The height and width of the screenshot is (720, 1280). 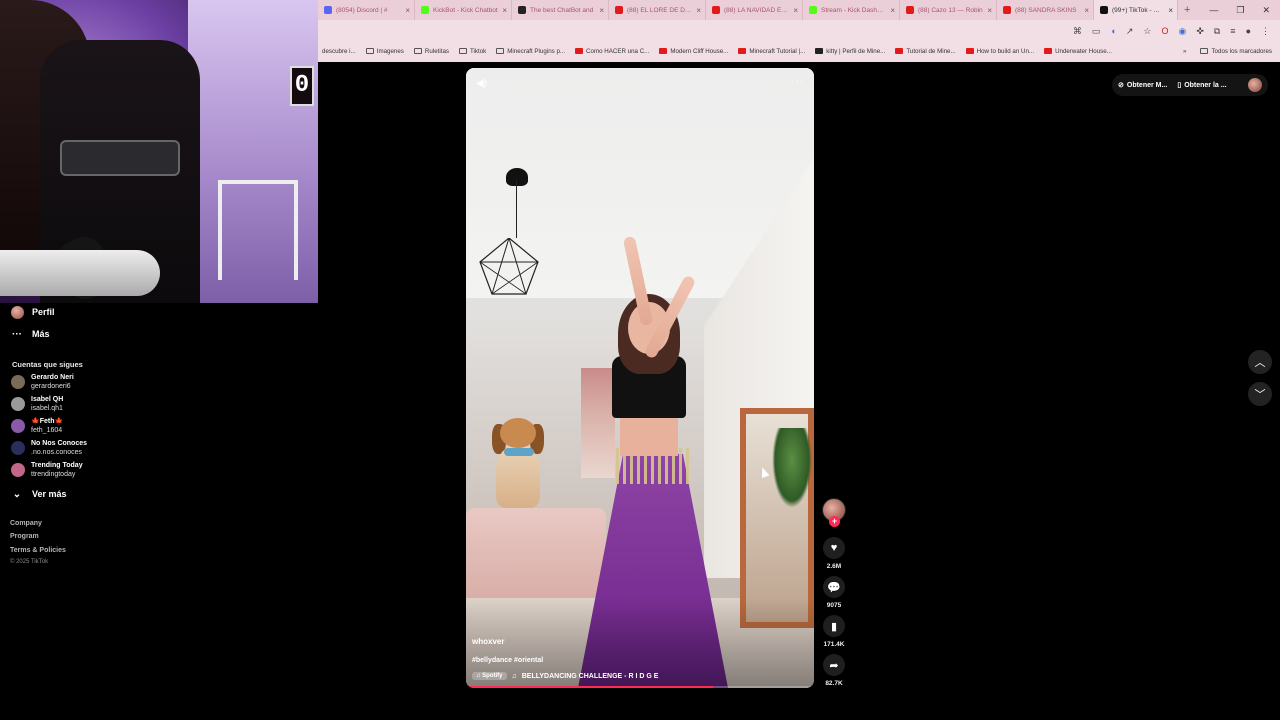 I want to click on profile-icon: ●, so click(x=1248, y=31).